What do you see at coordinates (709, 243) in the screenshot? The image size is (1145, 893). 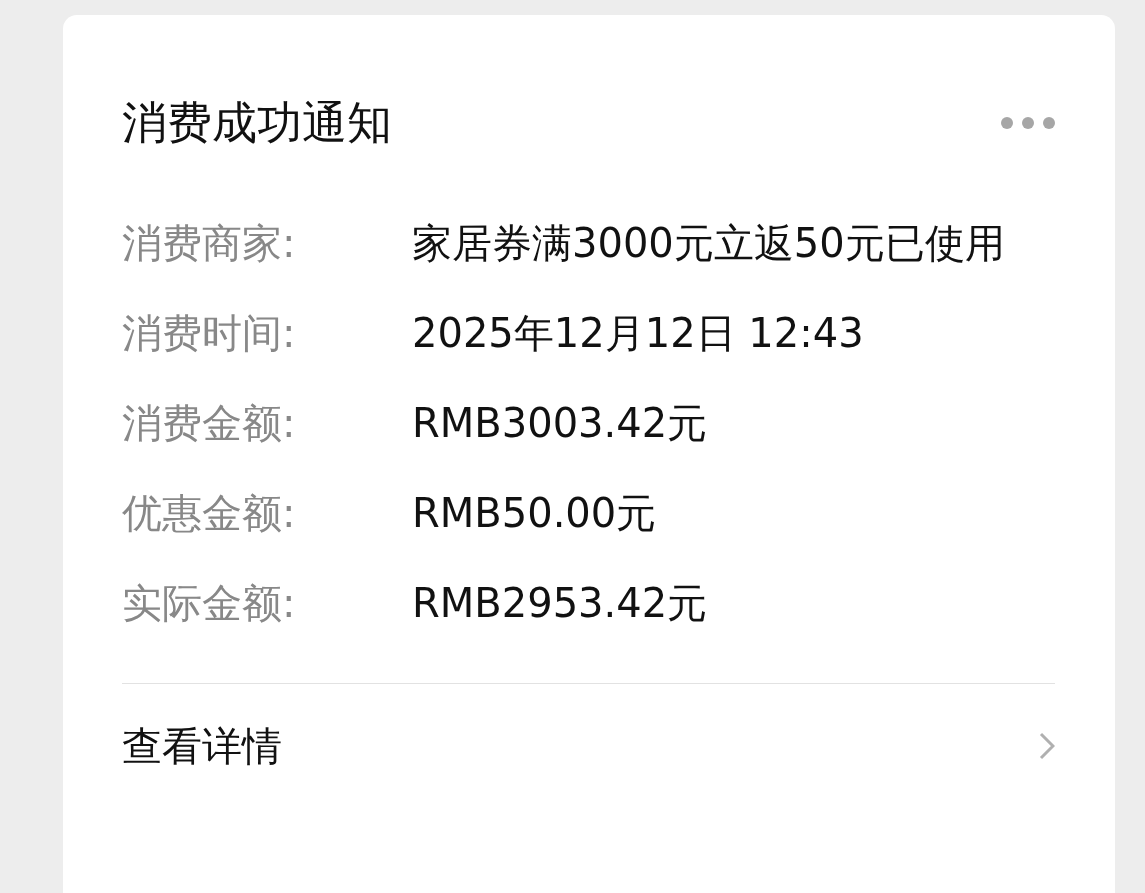 I see `field-value: 家居券满3000元立返50元已使用` at bounding box center [709, 243].